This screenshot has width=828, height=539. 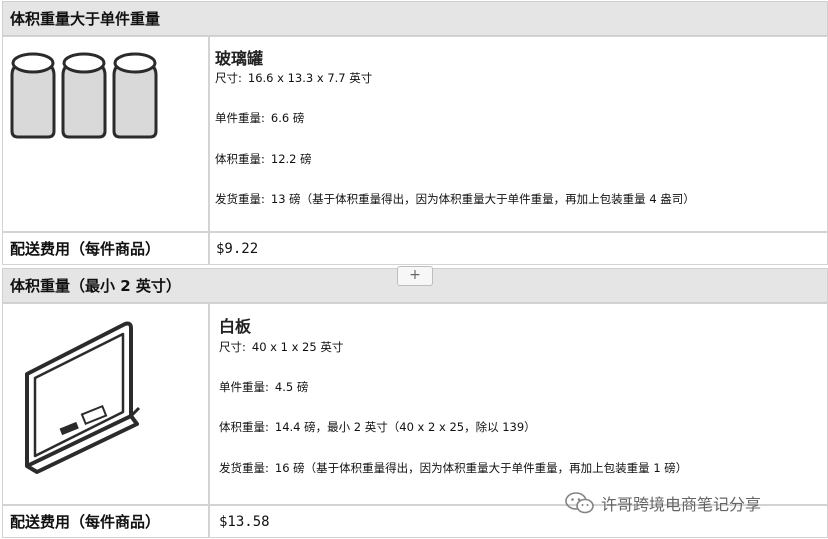 What do you see at coordinates (310, 78) in the screenshot?
I see `spec-value: 16.6 x 13.3 x 7.7 英寸` at bounding box center [310, 78].